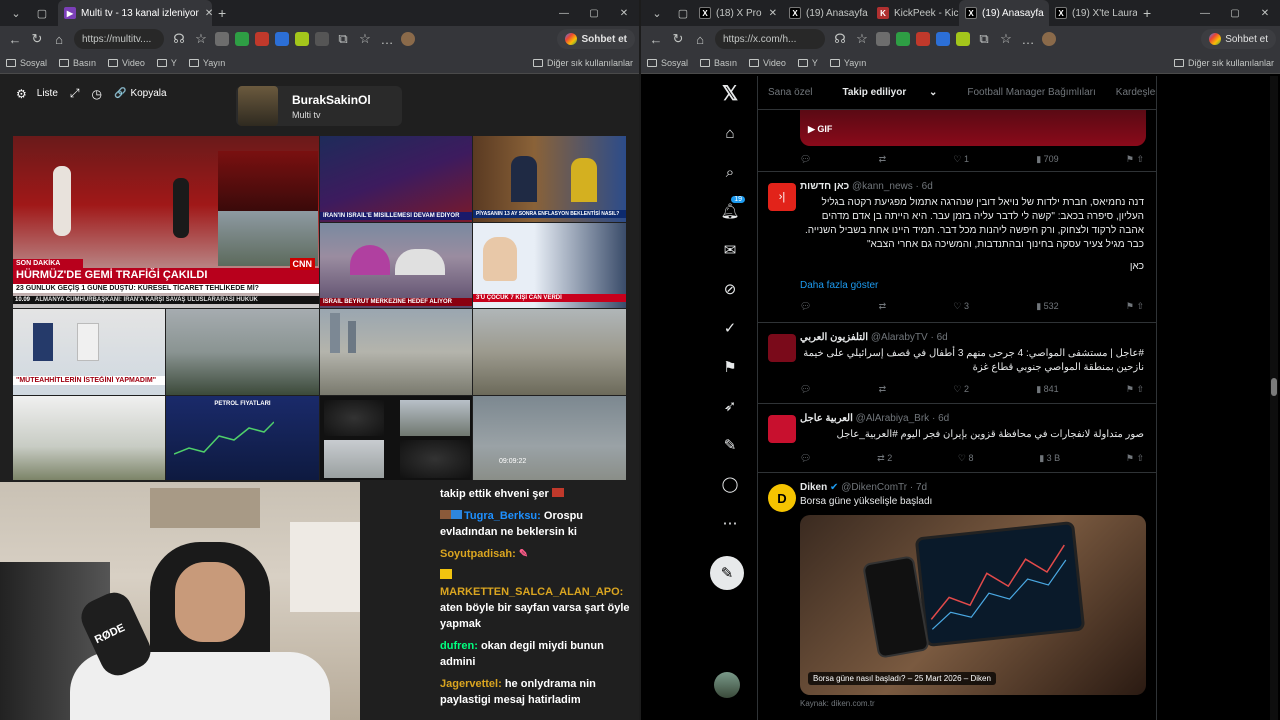 Image resolution: width=1280 pixels, height=720 pixels. I want to click on tv-tile-skyline, so click(549, 352).